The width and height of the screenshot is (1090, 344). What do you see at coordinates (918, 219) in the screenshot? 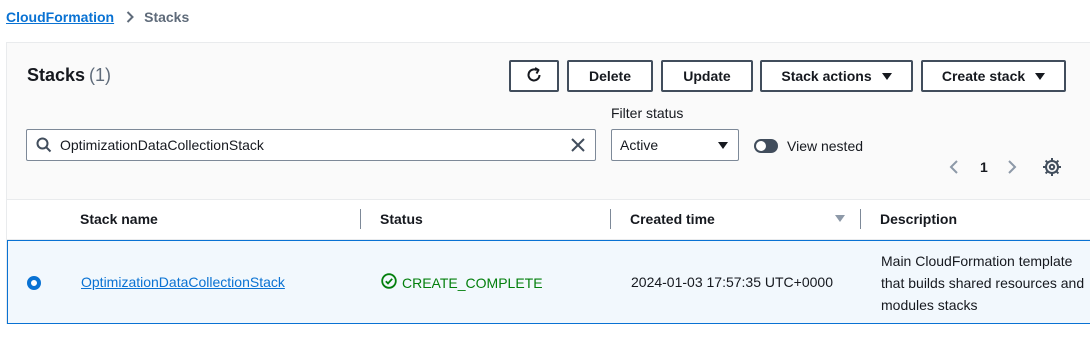
I see `column-header-description: Description` at bounding box center [918, 219].